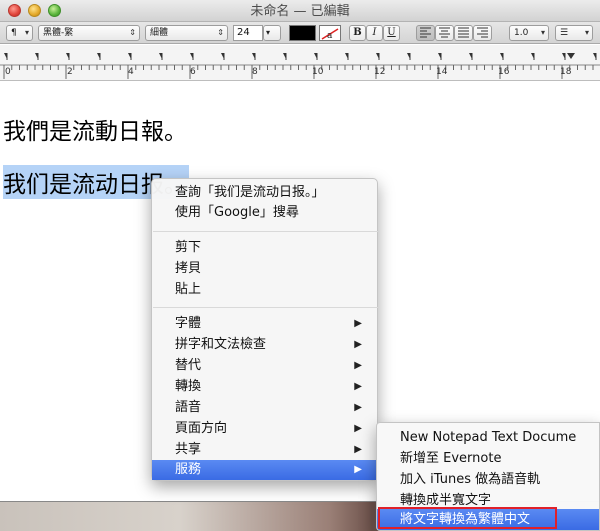  What do you see at coordinates (188, 407) in the screenshot?
I see `menu-item-label: 語音` at bounding box center [188, 407].